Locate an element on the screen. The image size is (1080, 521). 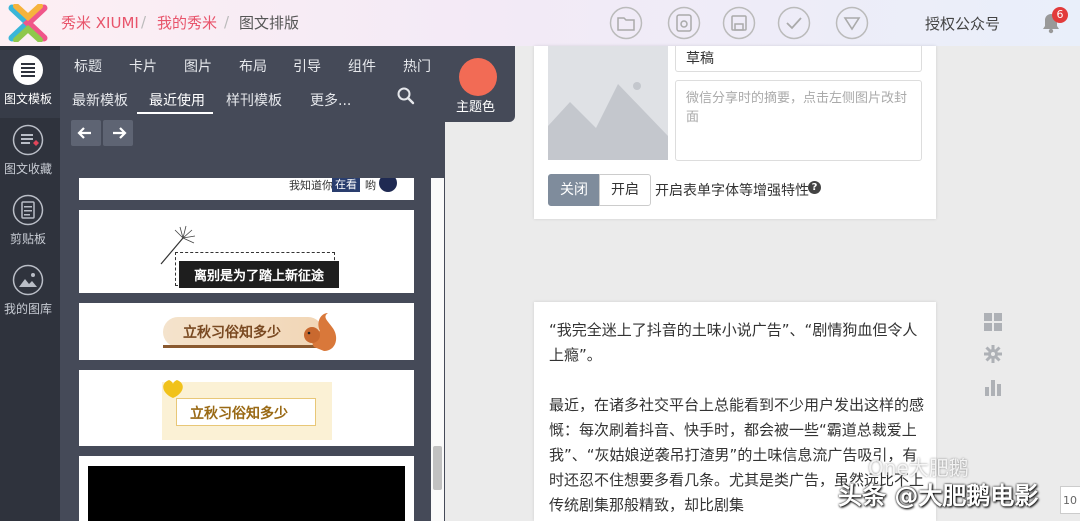
subtab-recent: 最近使用 is located at coordinates (177, 100).